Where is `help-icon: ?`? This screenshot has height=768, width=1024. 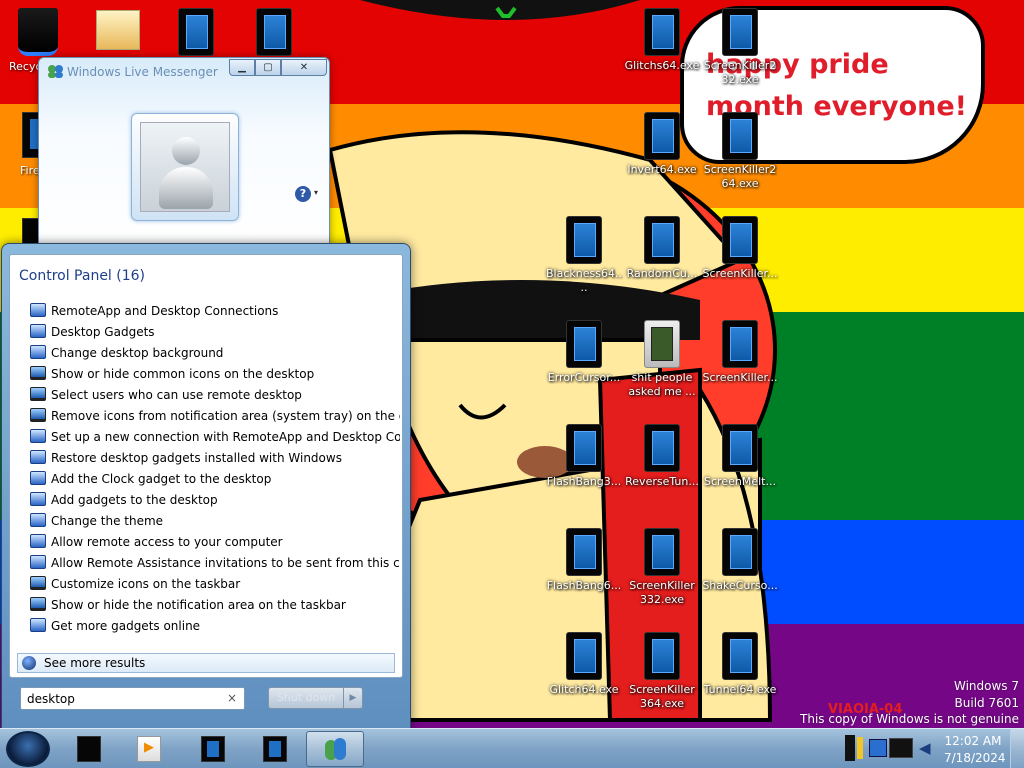 help-icon: ? is located at coordinates (303, 194).